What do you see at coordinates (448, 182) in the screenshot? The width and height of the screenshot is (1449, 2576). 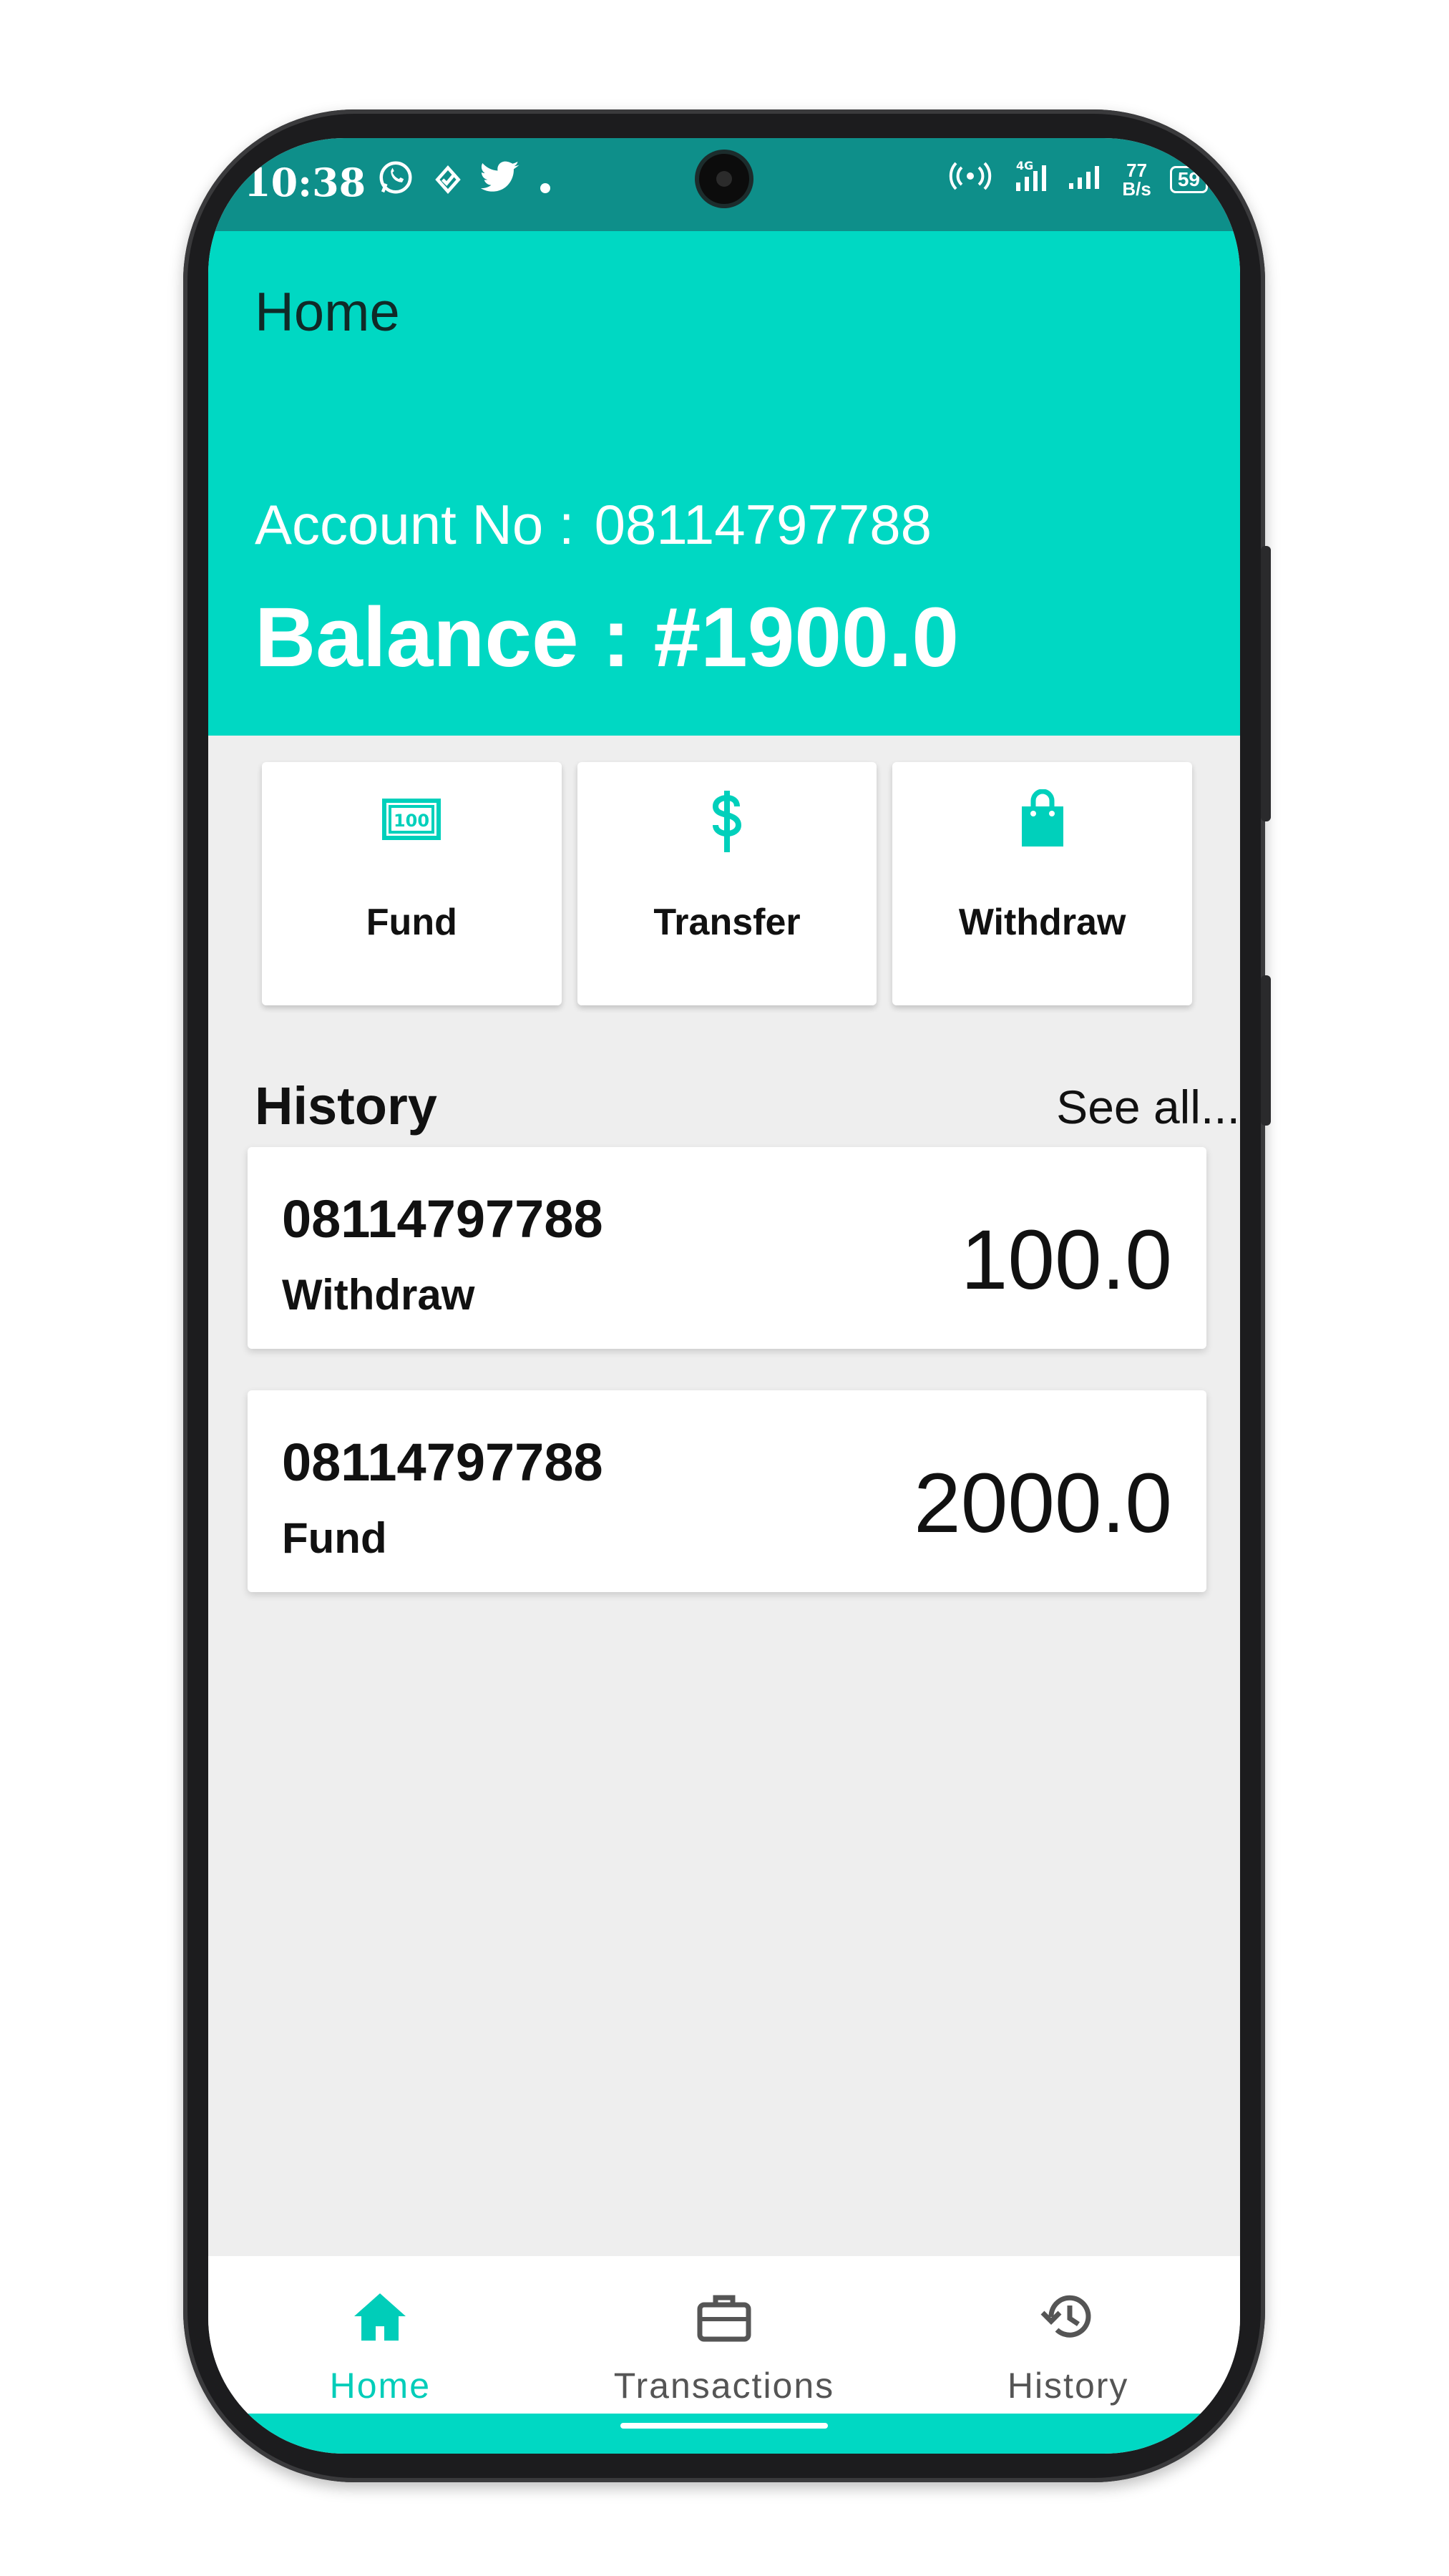 I see `app-notification-icon` at bounding box center [448, 182].